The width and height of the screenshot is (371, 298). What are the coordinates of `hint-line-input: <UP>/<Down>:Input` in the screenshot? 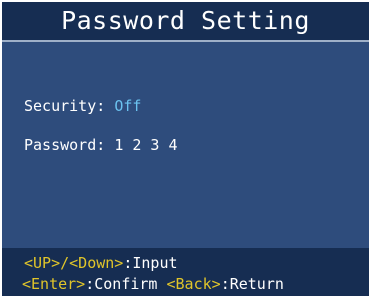 It's located at (101, 263).